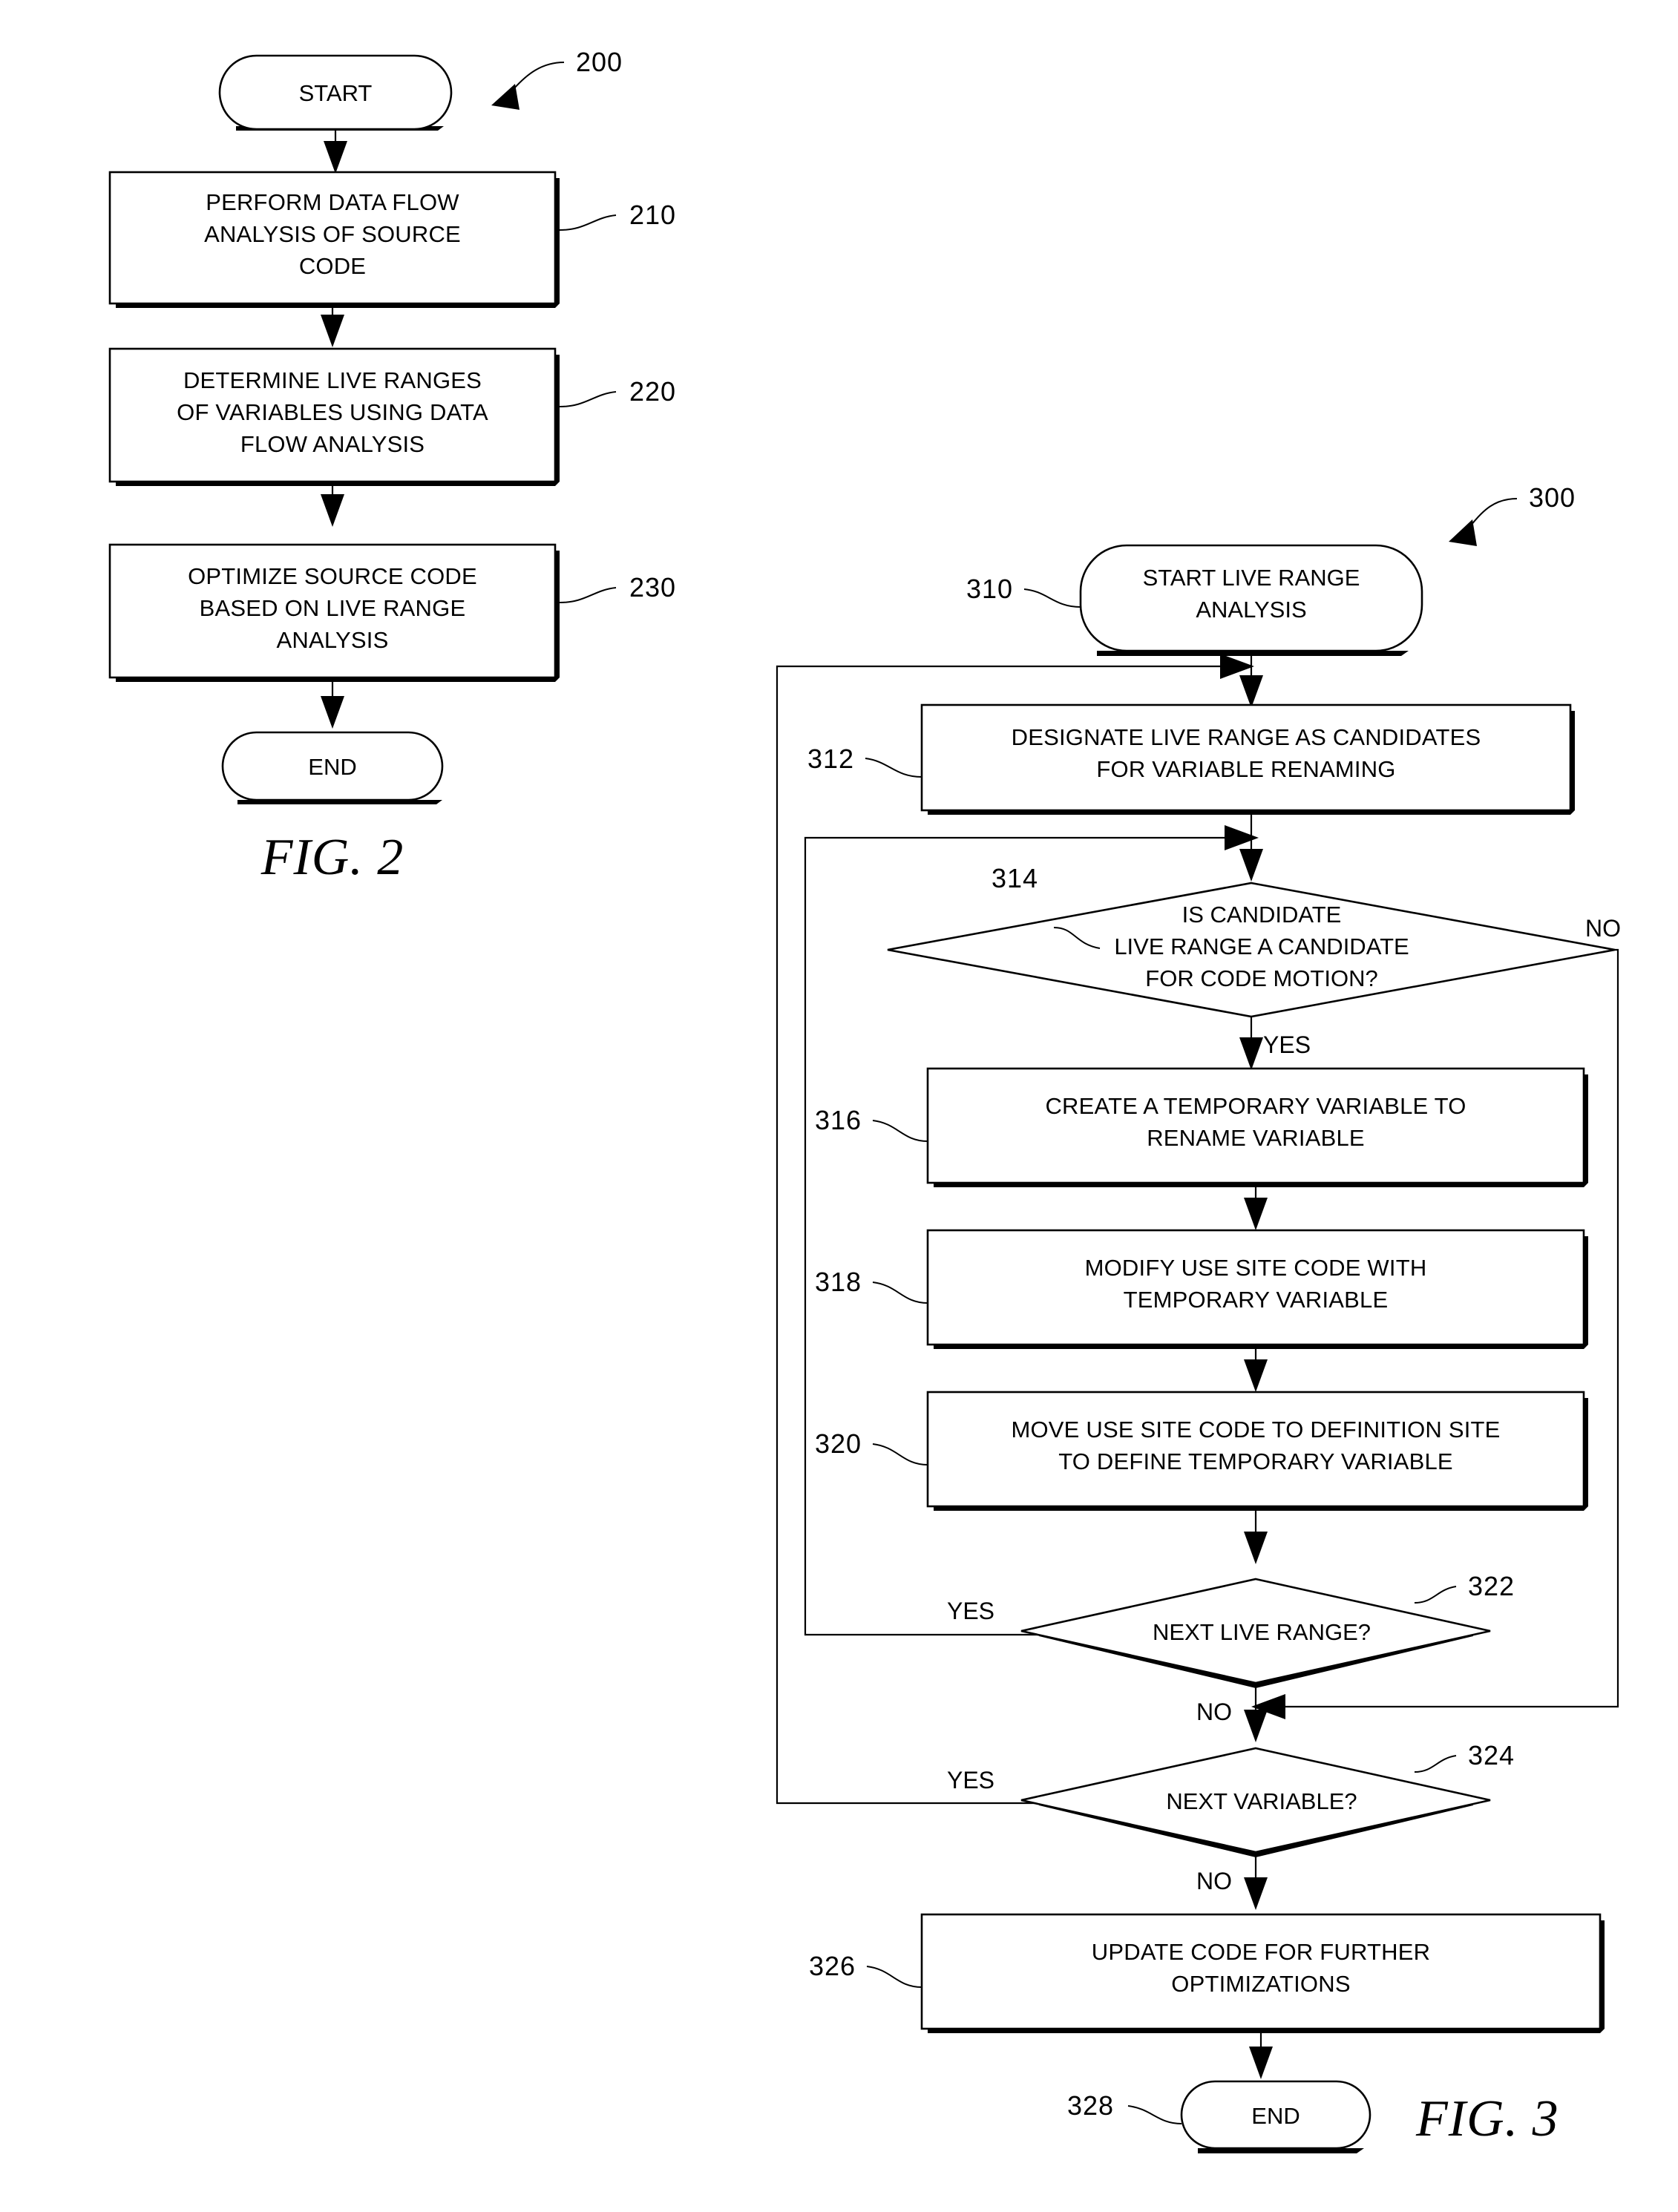 Image resolution: width=1678 pixels, height=2212 pixels. What do you see at coordinates (1487, 2119) in the screenshot?
I see `fig3-caption: FIG. 3` at bounding box center [1487, 2119].